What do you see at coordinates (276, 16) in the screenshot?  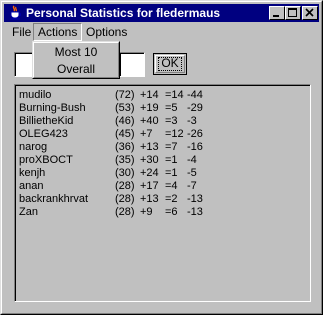 I see `minimize-icon` at bounding box center [276, 16].